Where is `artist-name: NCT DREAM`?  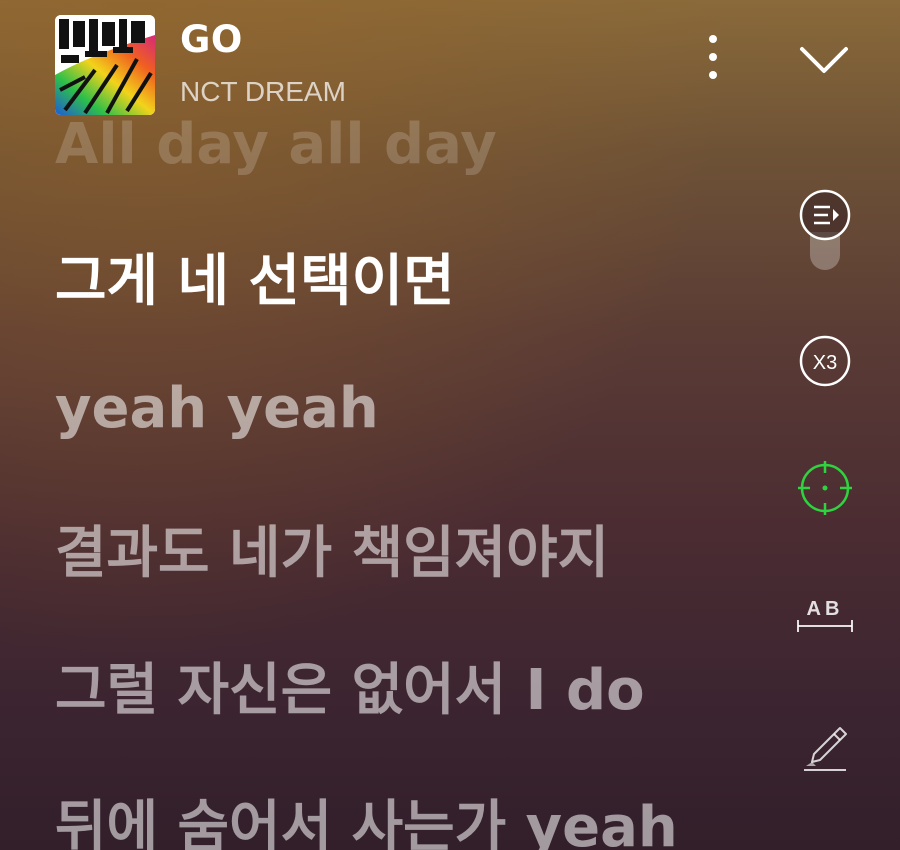 artist-name: NCT DREAM is located at coordinates (263, 92).